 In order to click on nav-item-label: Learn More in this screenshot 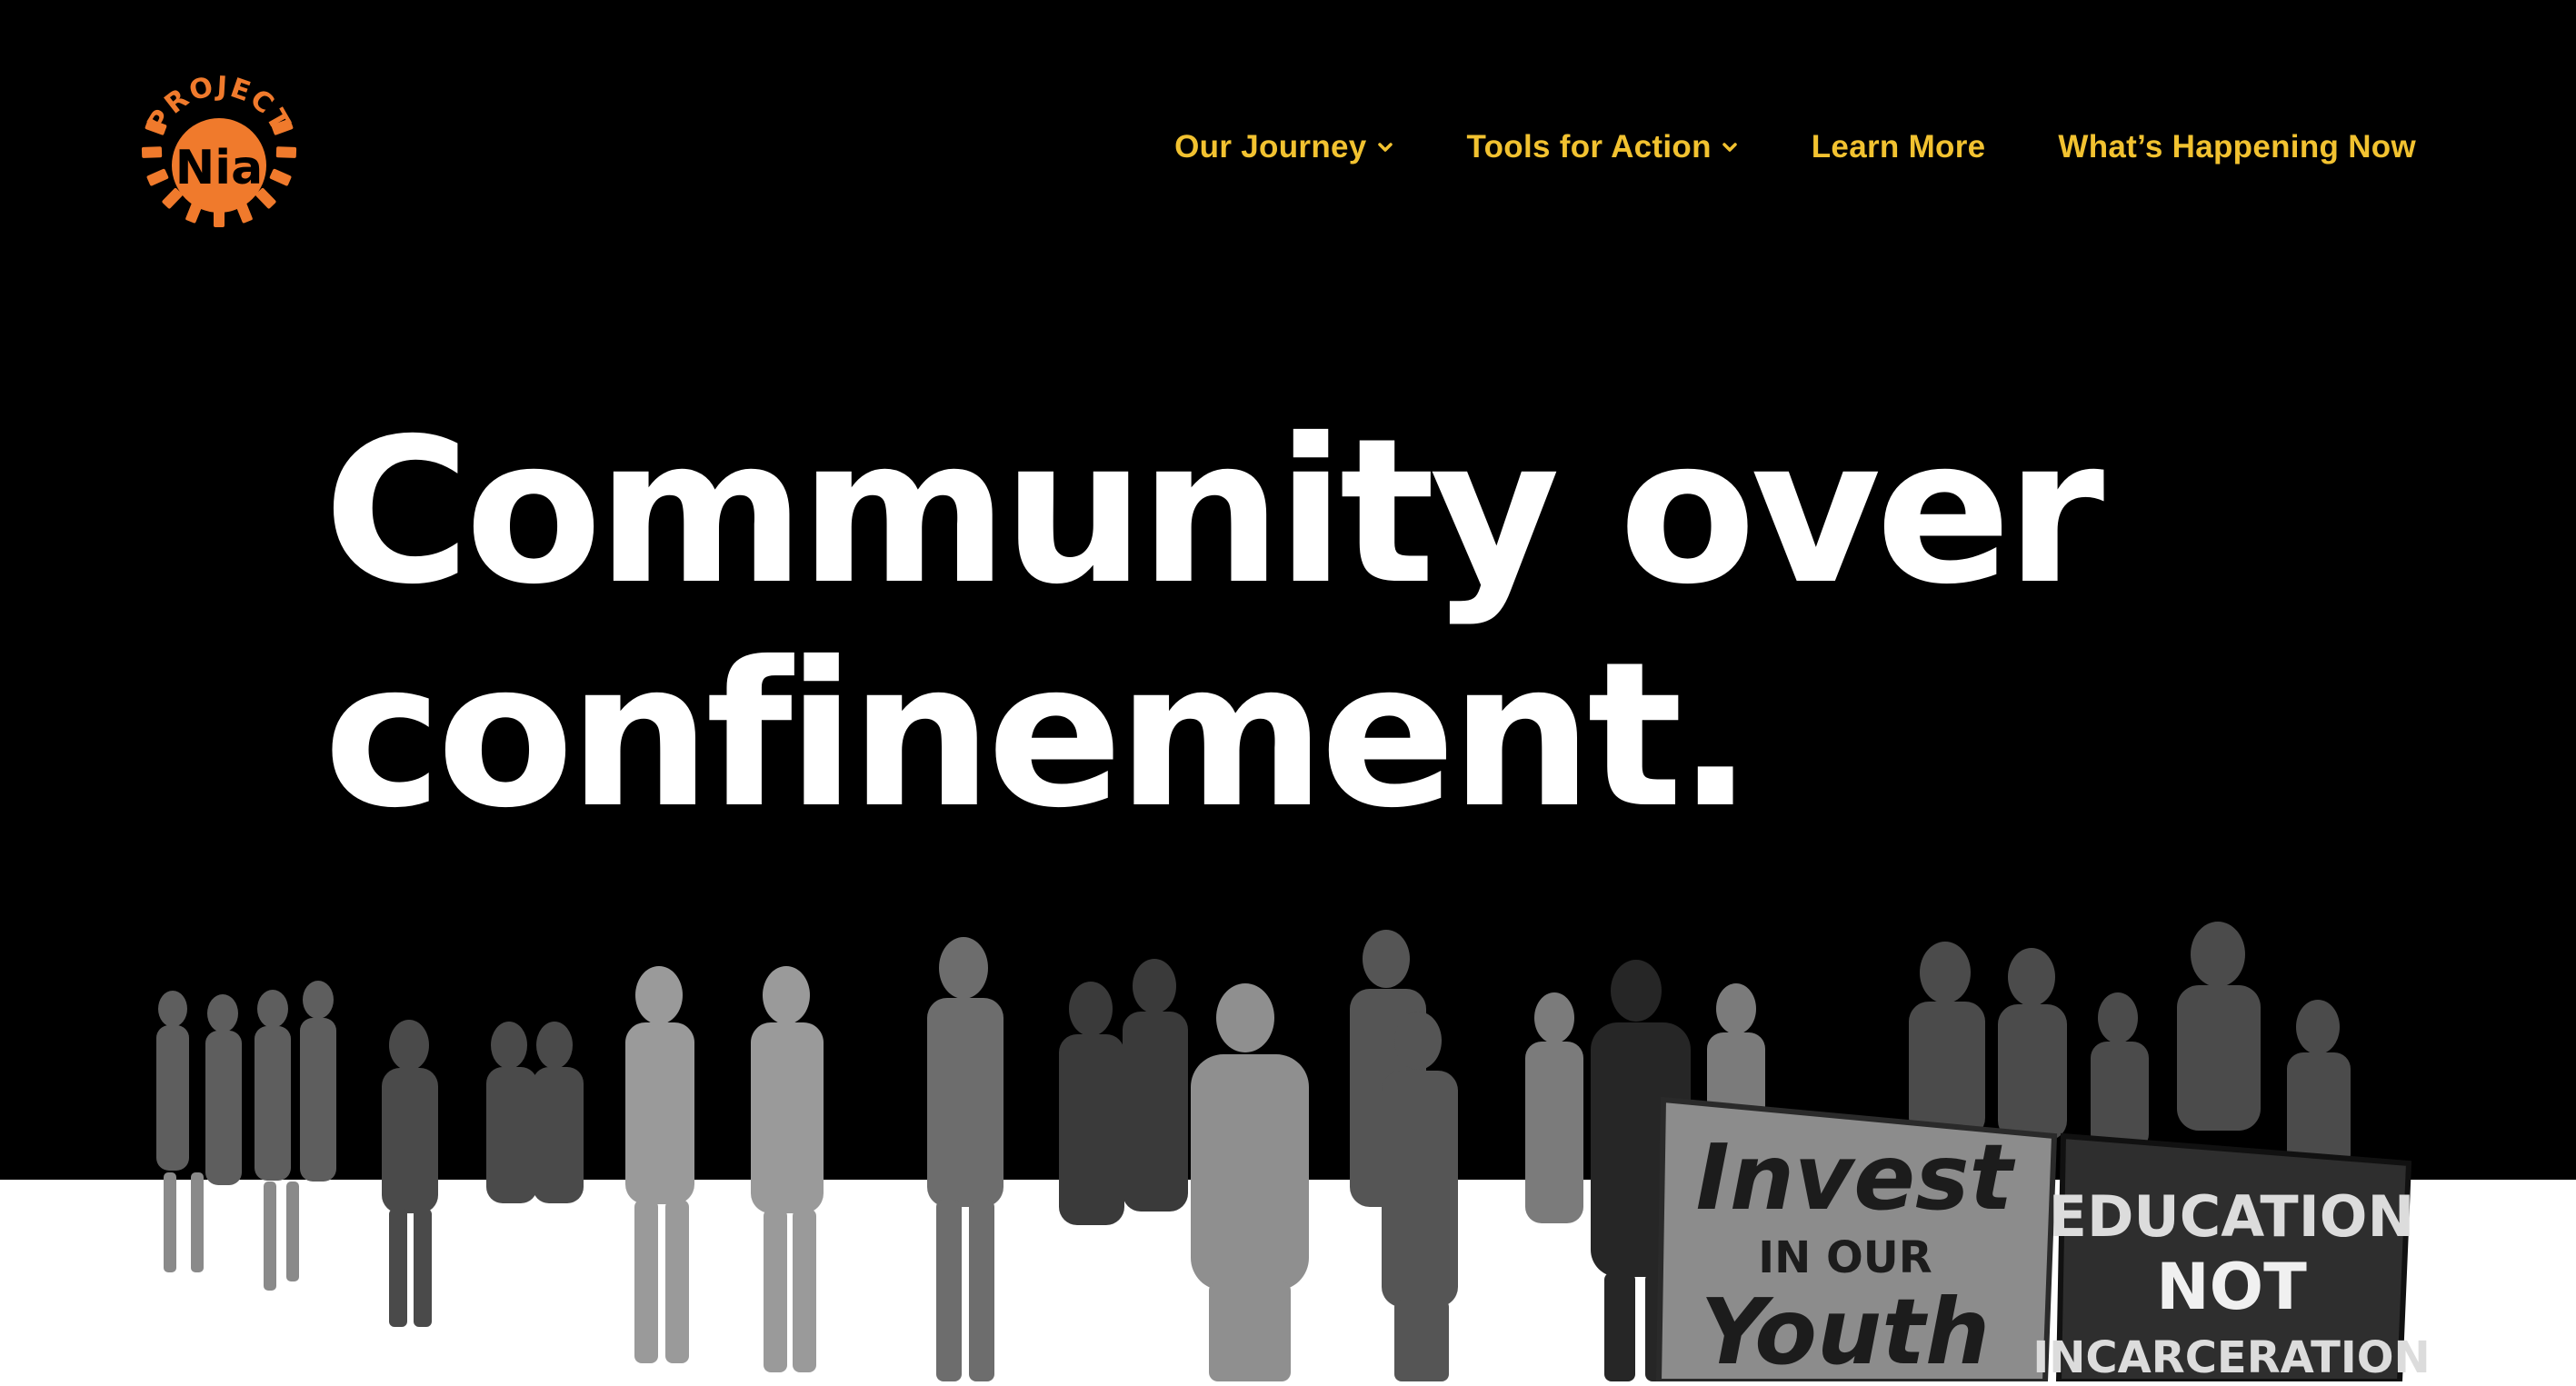, I will do `click(1898, 147)`.